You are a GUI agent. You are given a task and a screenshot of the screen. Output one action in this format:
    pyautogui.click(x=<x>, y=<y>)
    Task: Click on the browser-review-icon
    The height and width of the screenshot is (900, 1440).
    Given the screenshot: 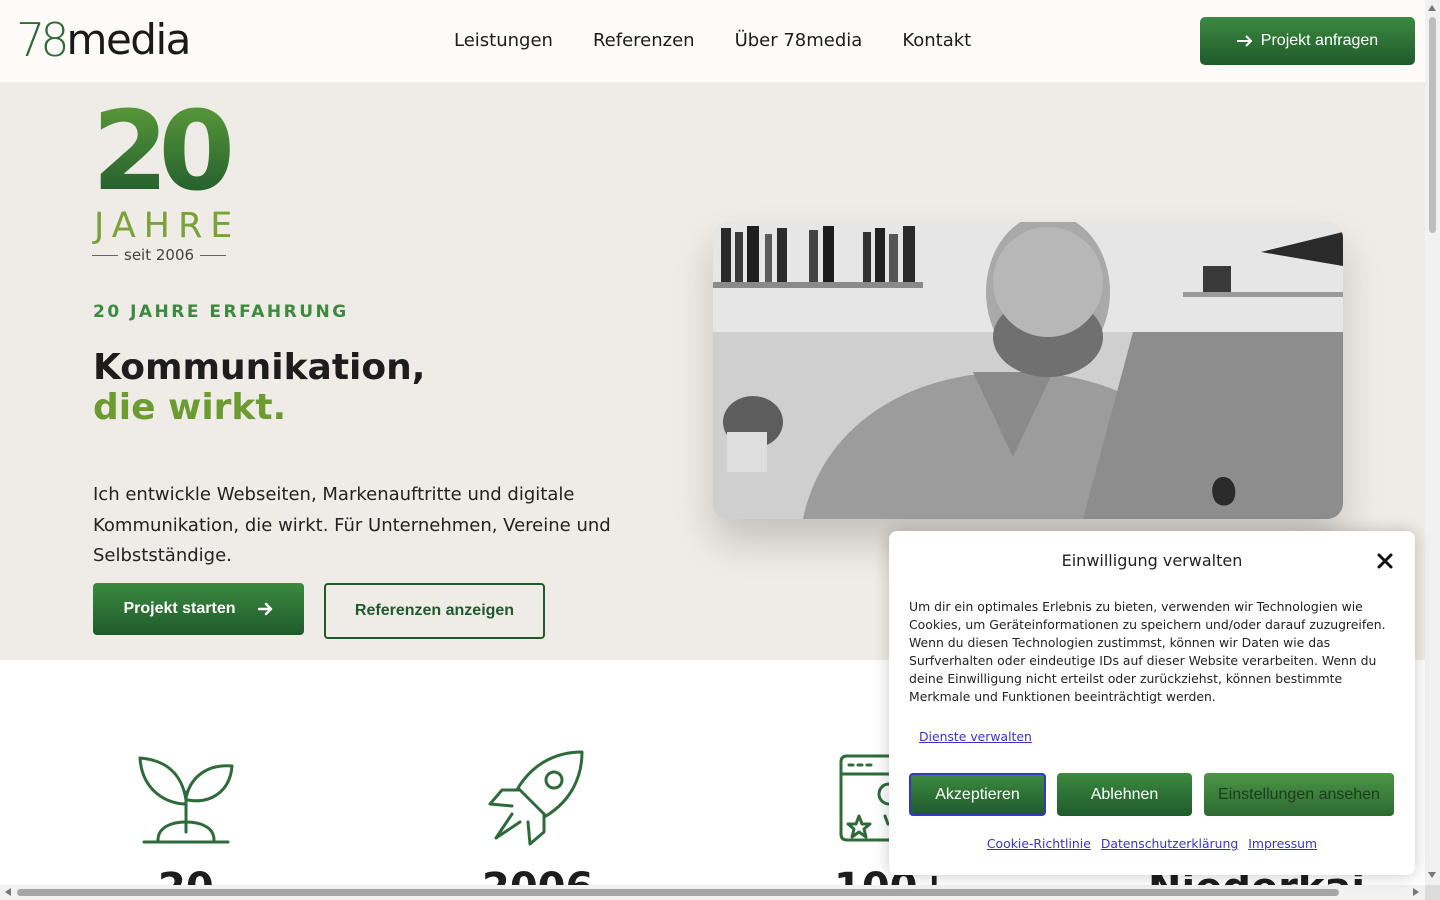 What is the action you would take?
    pyautogui.click(x=864, y=798)
    